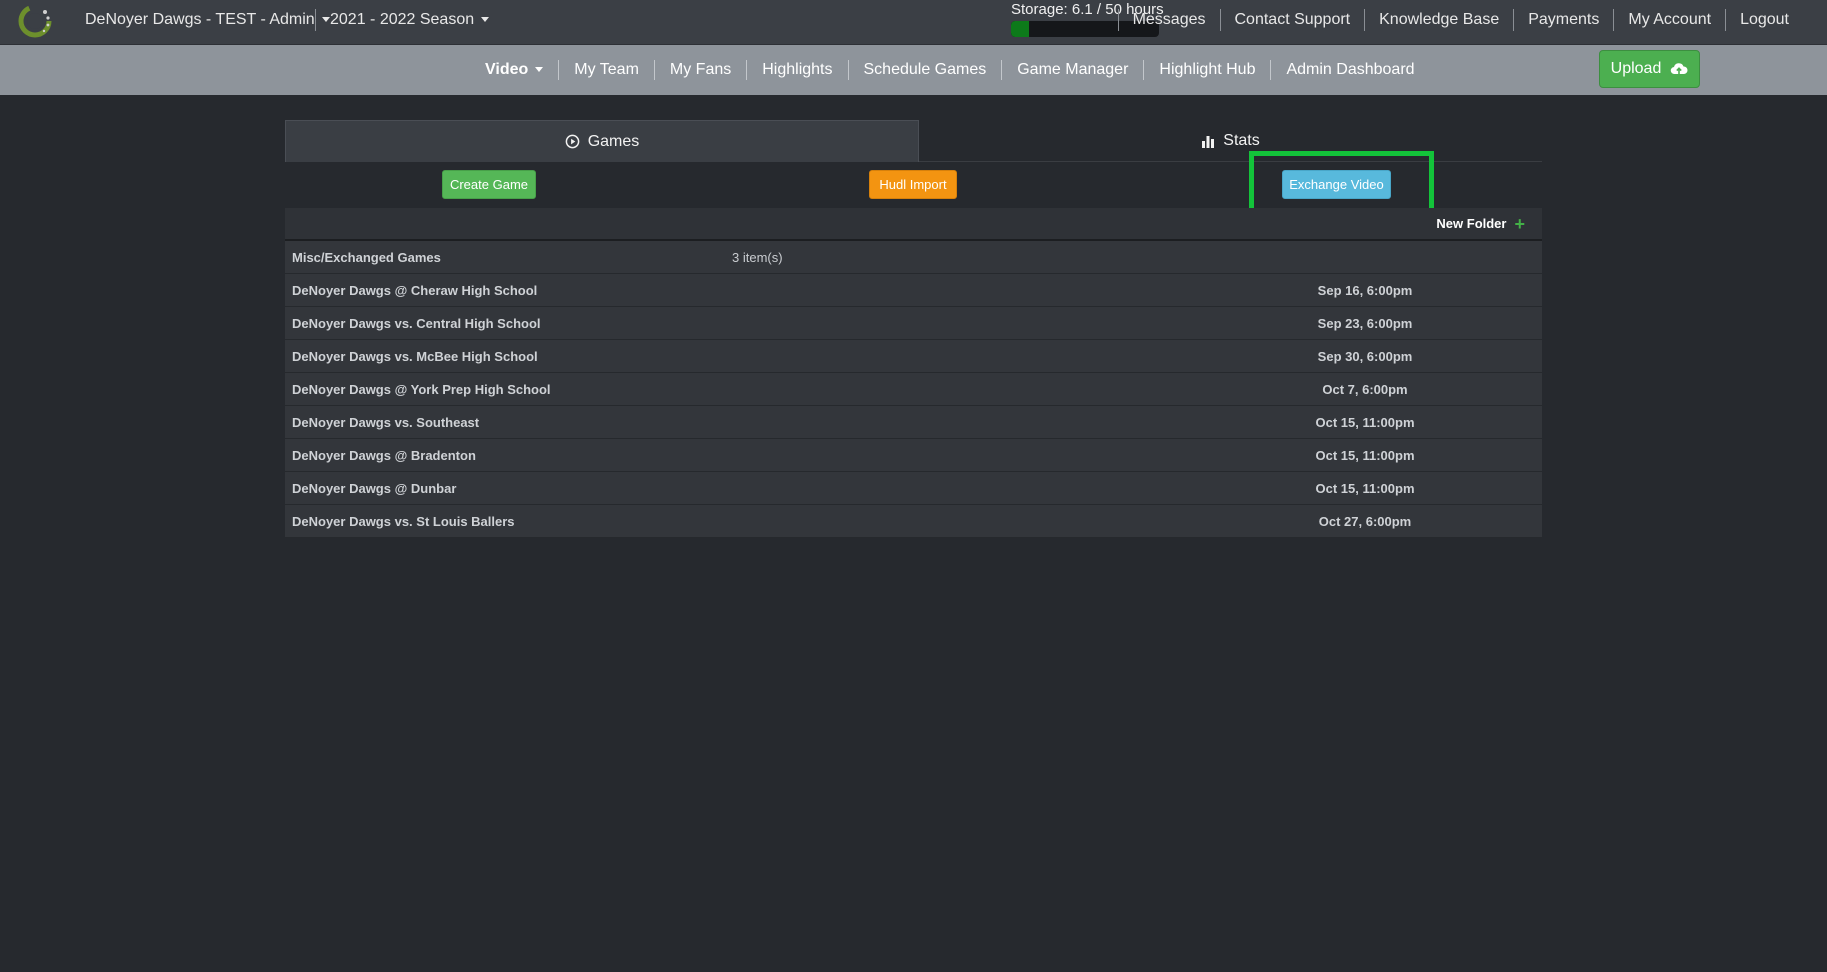 Image resolution: width=1827 pixels, height=972 pixels. I want to click on folder-row: Misc/Exchanged Games 3 item(s), so click(913, 257).